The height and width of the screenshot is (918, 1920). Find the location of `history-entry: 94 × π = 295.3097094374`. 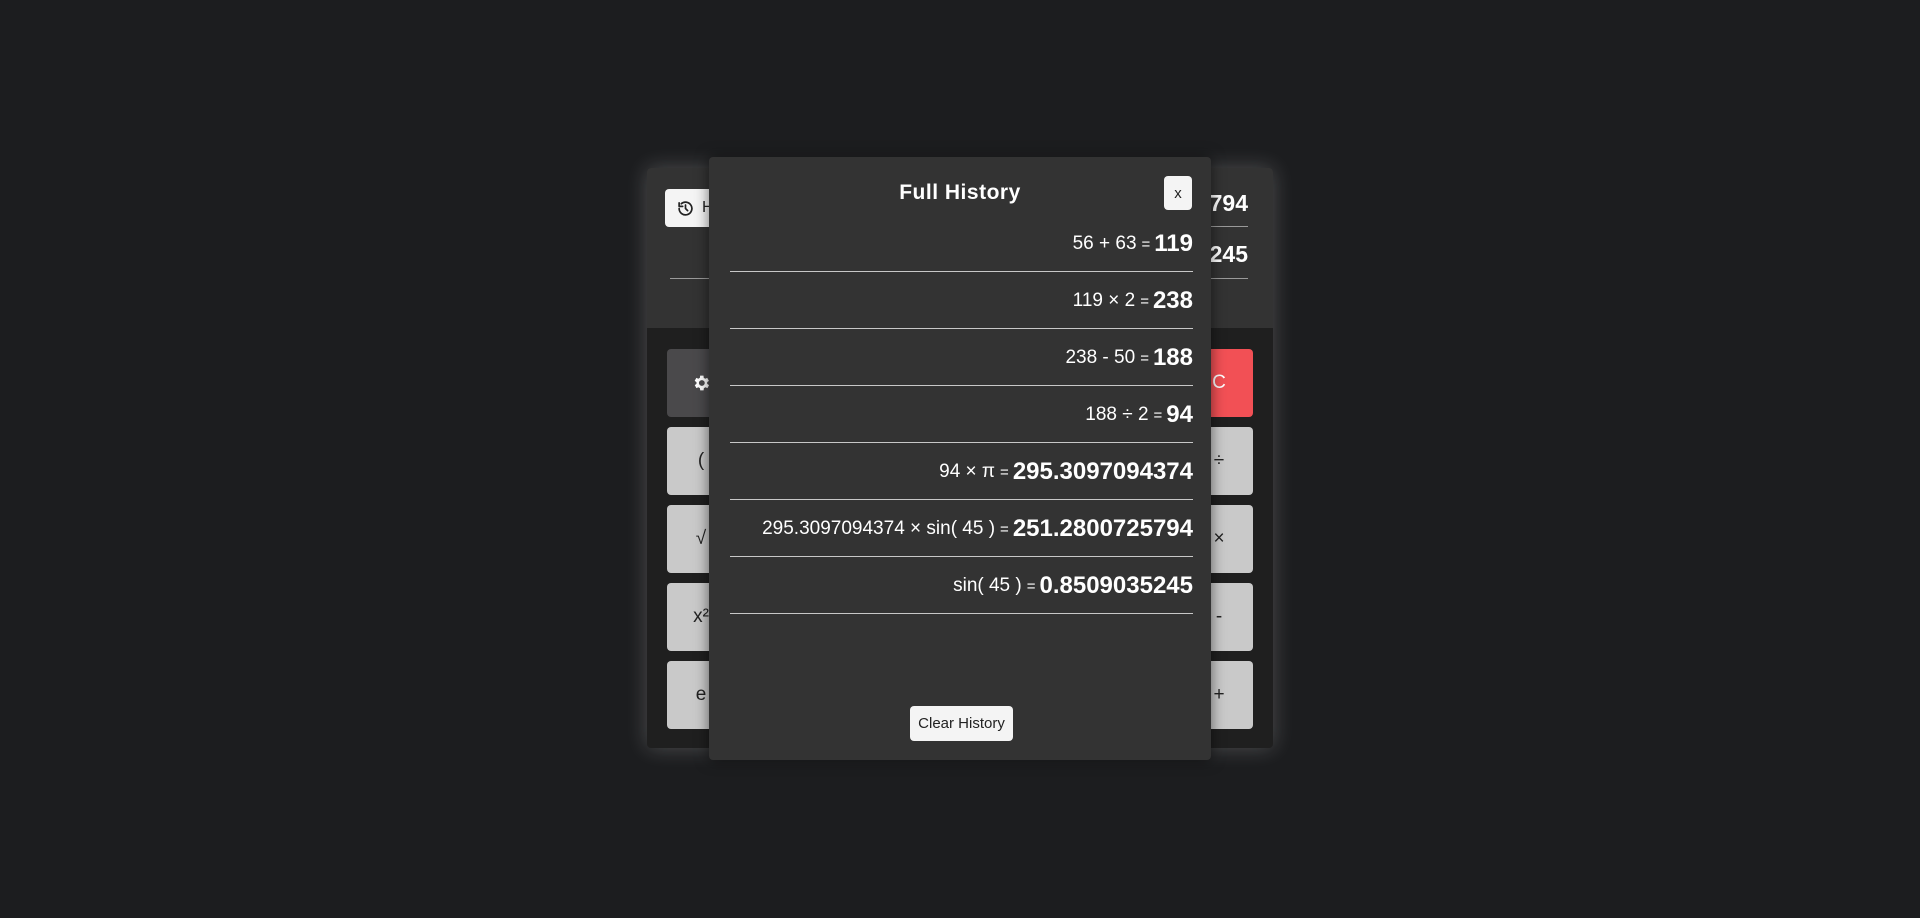

history-entry: 94 × π = 295.3097094374 is located at coordinates (961, 471).